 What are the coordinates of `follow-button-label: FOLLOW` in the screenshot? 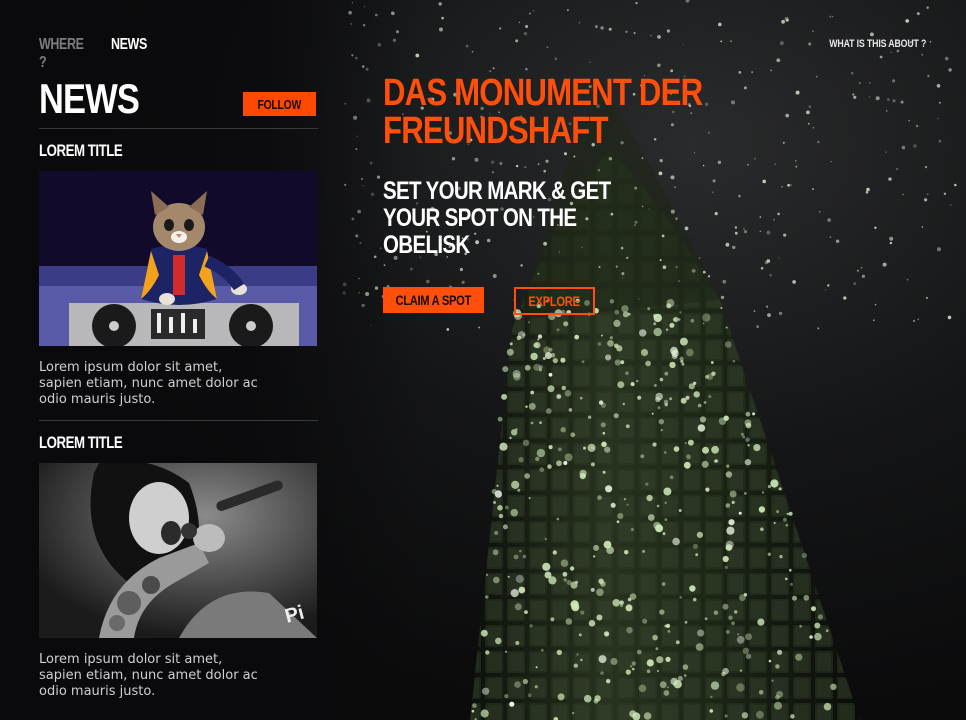 It's located at (279, 104).